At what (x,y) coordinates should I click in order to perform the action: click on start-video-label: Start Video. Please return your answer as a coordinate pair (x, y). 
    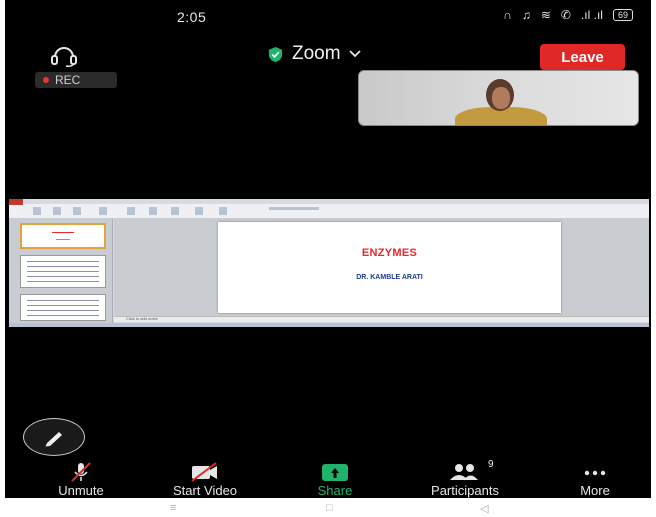
    Looking at the image, I should click on (205, 490).